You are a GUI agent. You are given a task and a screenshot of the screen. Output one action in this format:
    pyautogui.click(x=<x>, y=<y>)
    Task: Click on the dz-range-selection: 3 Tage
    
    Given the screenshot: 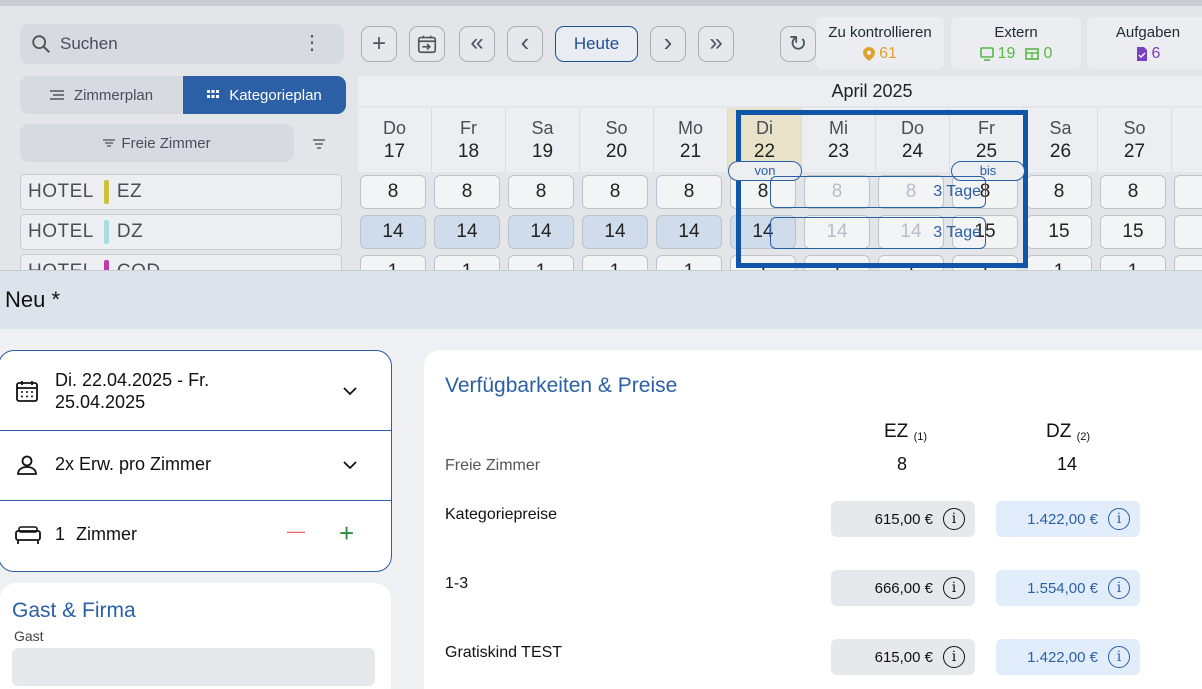 What is the action you would take?
    pyautogui.click(x=878, y=233)
    